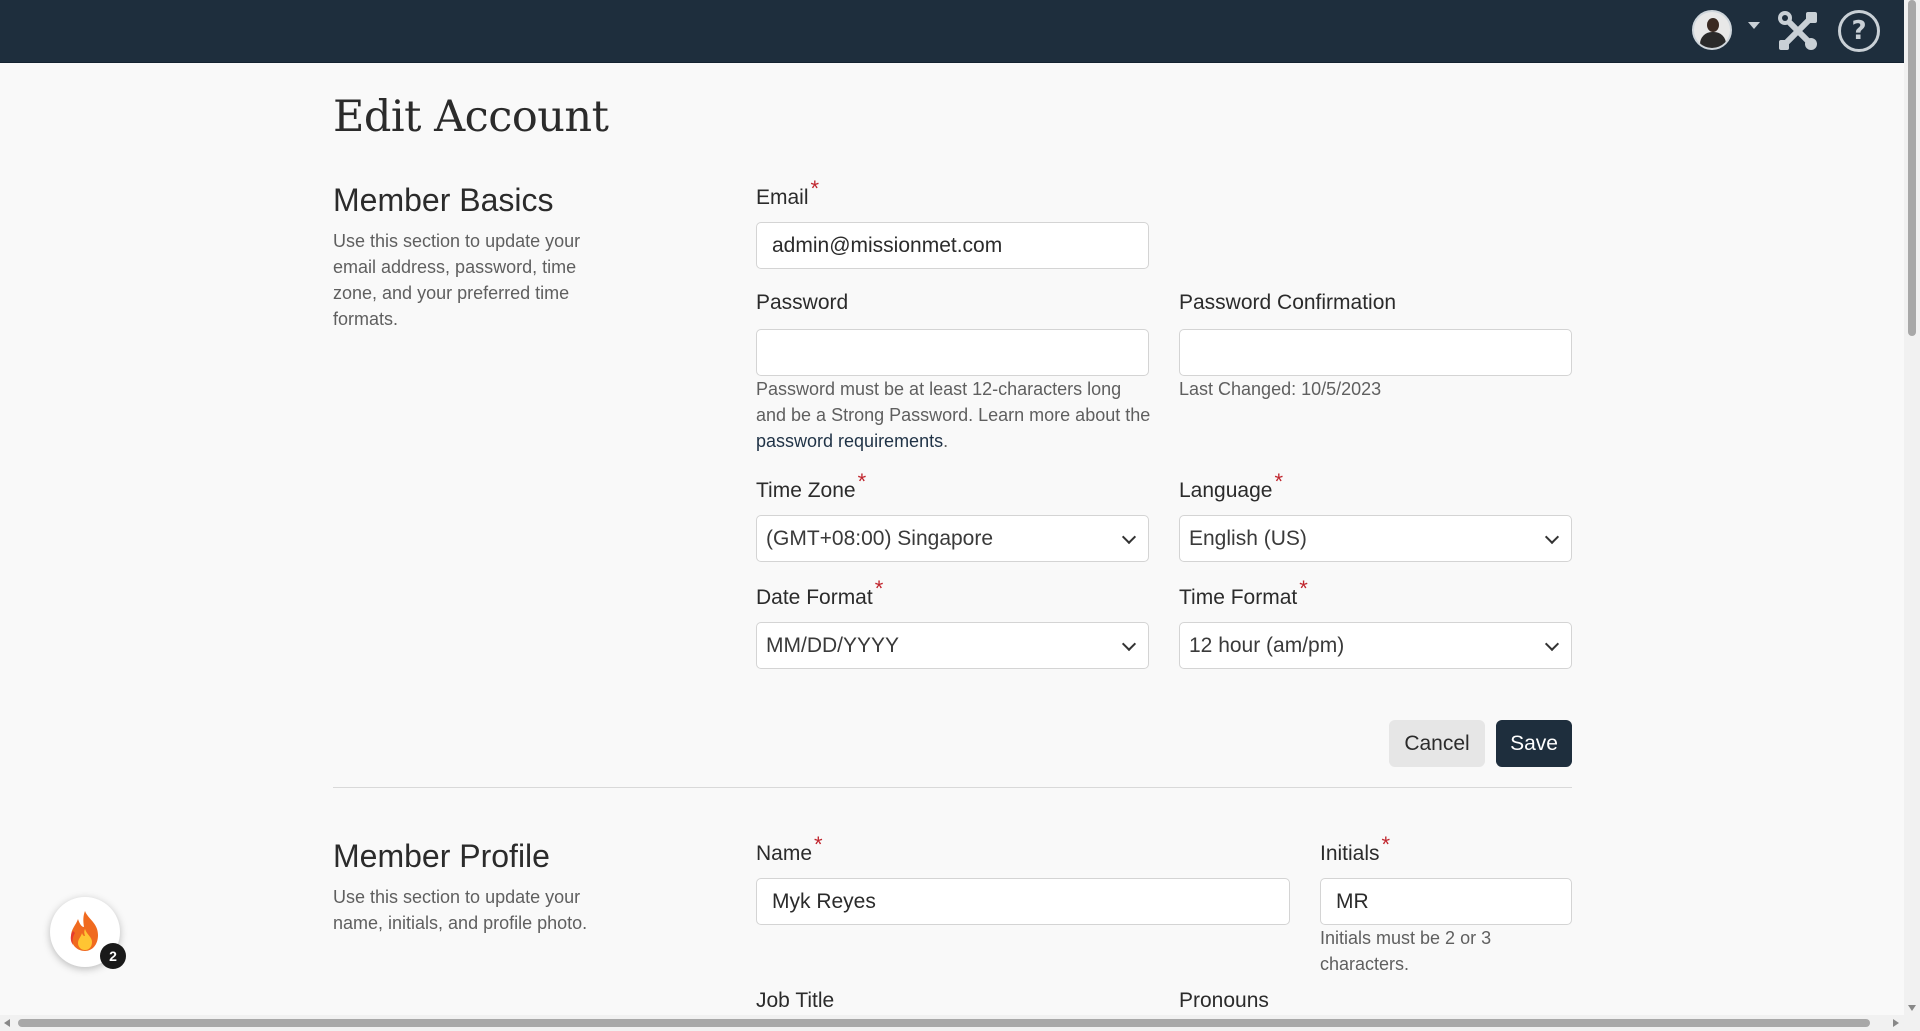  Describe the element at coordinates (880, 538) in the screenshot. I see `time-zone-value: (GMT+08:00) Singapore` at that location.